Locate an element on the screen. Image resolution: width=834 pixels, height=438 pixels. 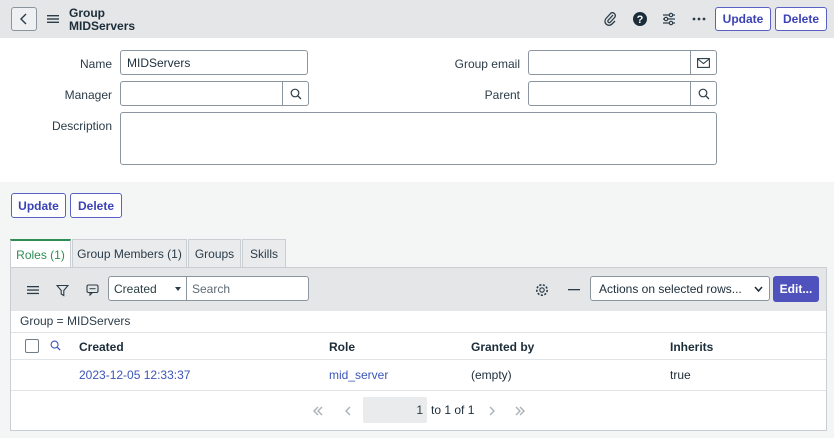
group-email-field is located at coordinates (609, 62).